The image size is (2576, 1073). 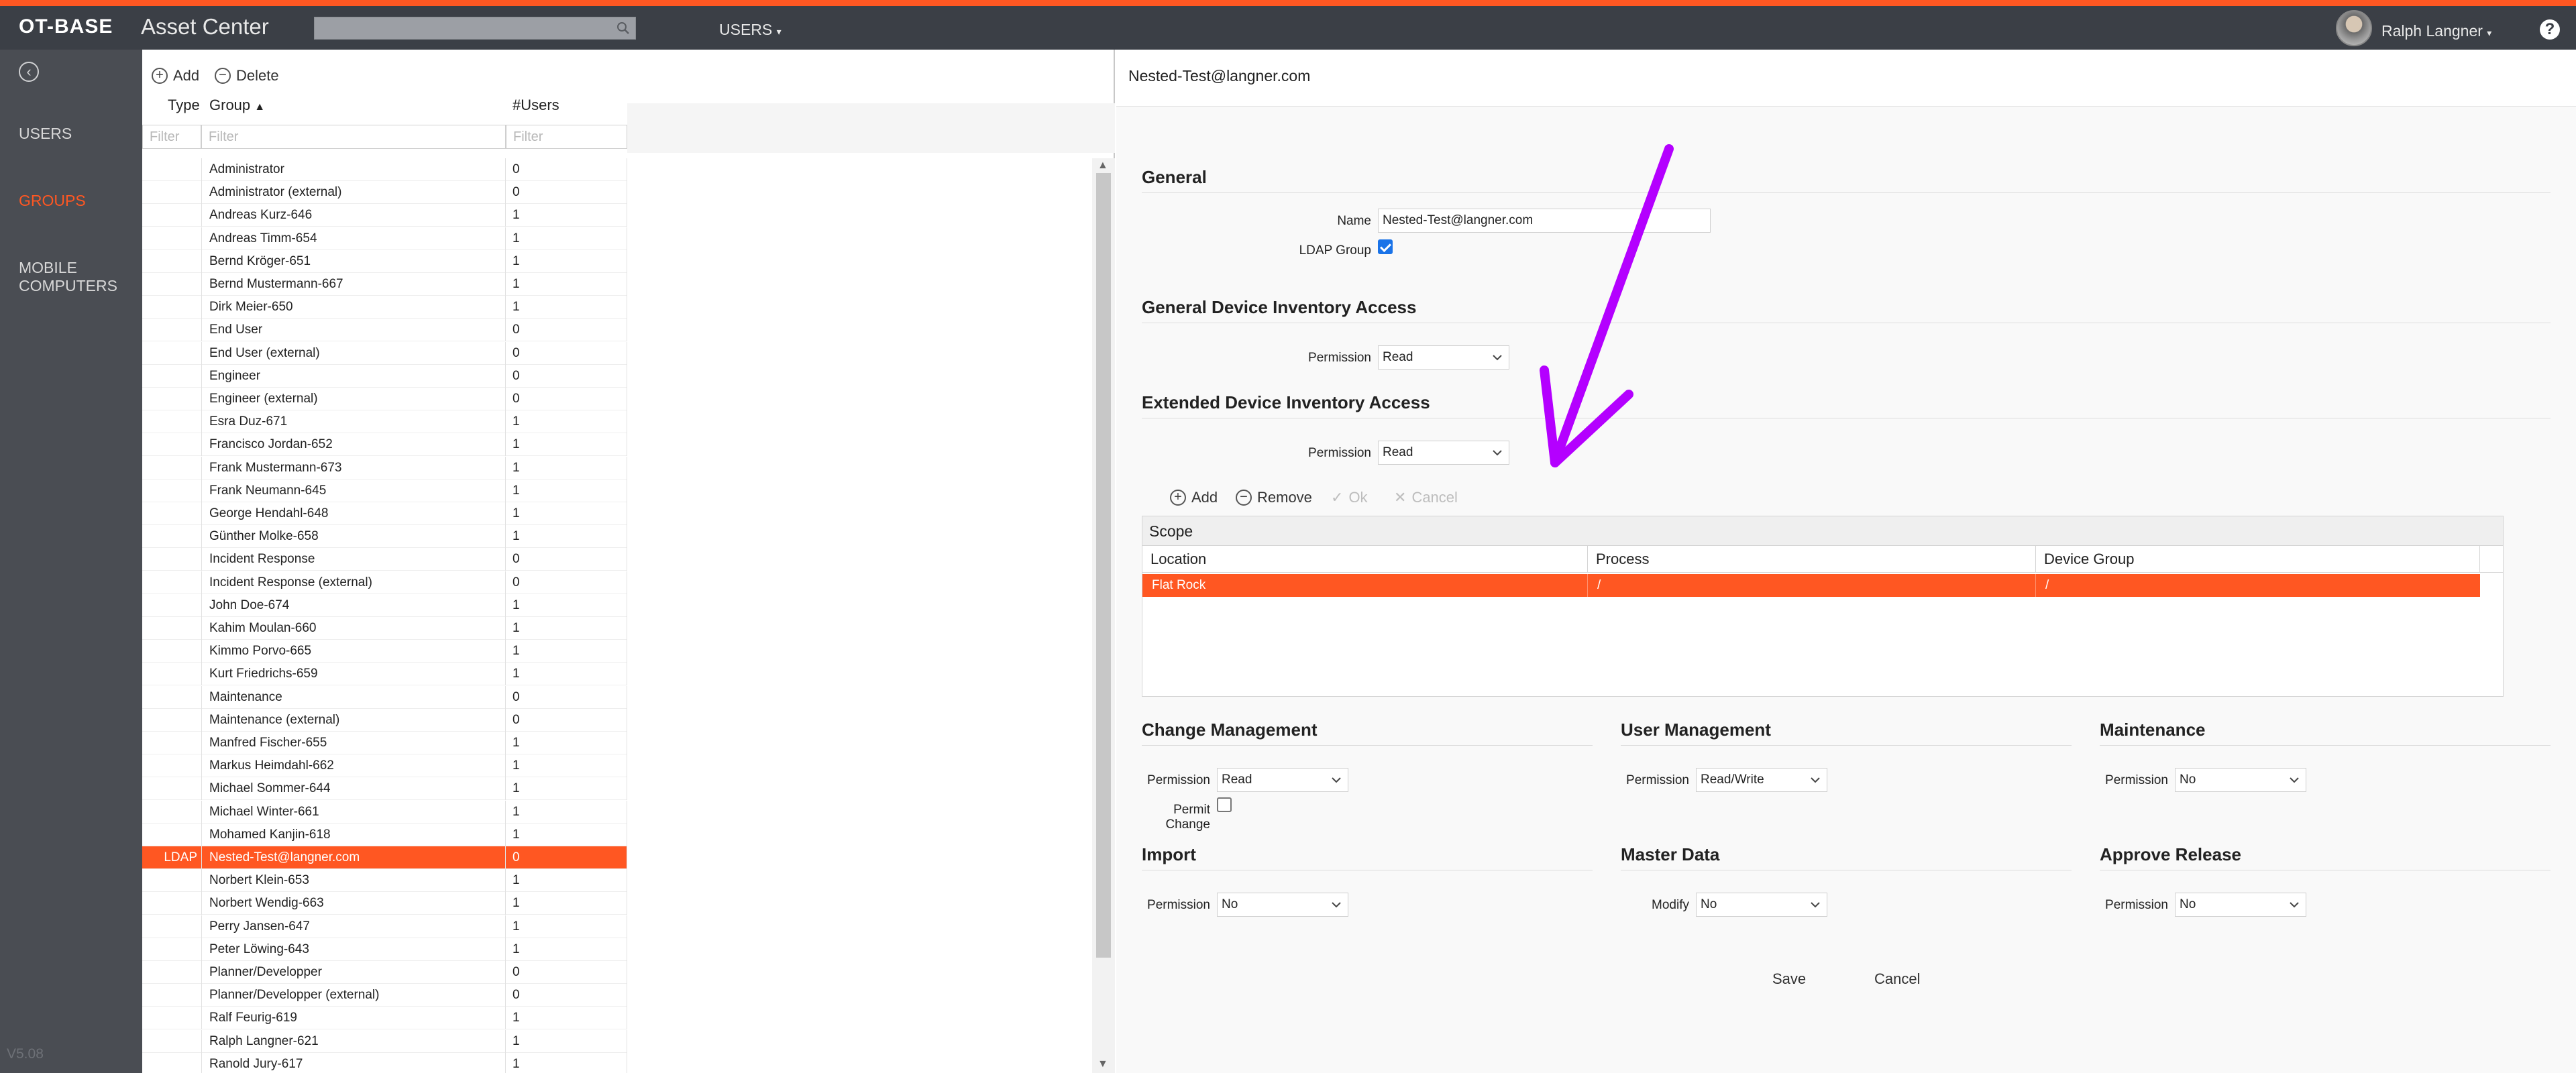 I want to click on table-row: Bernd Kröger-651 1, so click(x=384, y=261).